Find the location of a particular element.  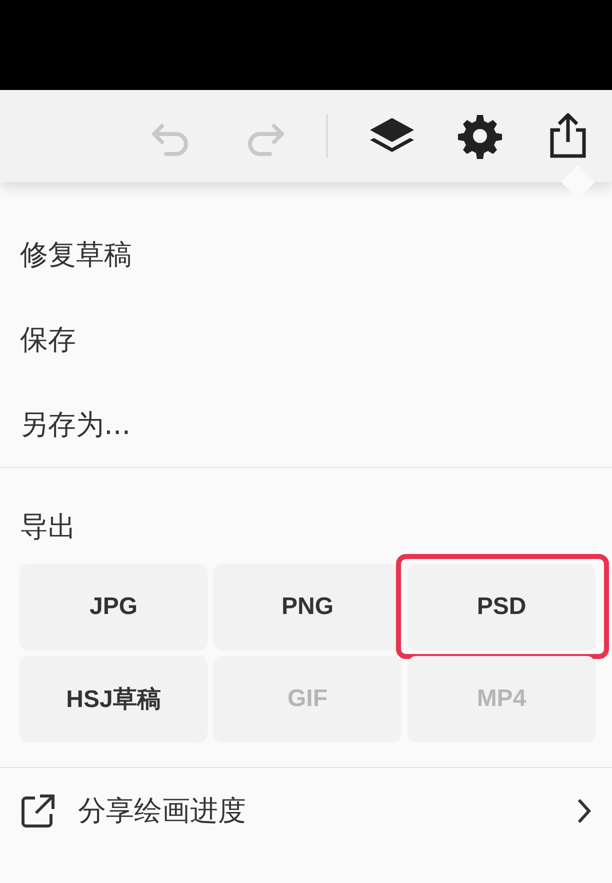

export-format-button: JPG is located at coordinates (113, 606).